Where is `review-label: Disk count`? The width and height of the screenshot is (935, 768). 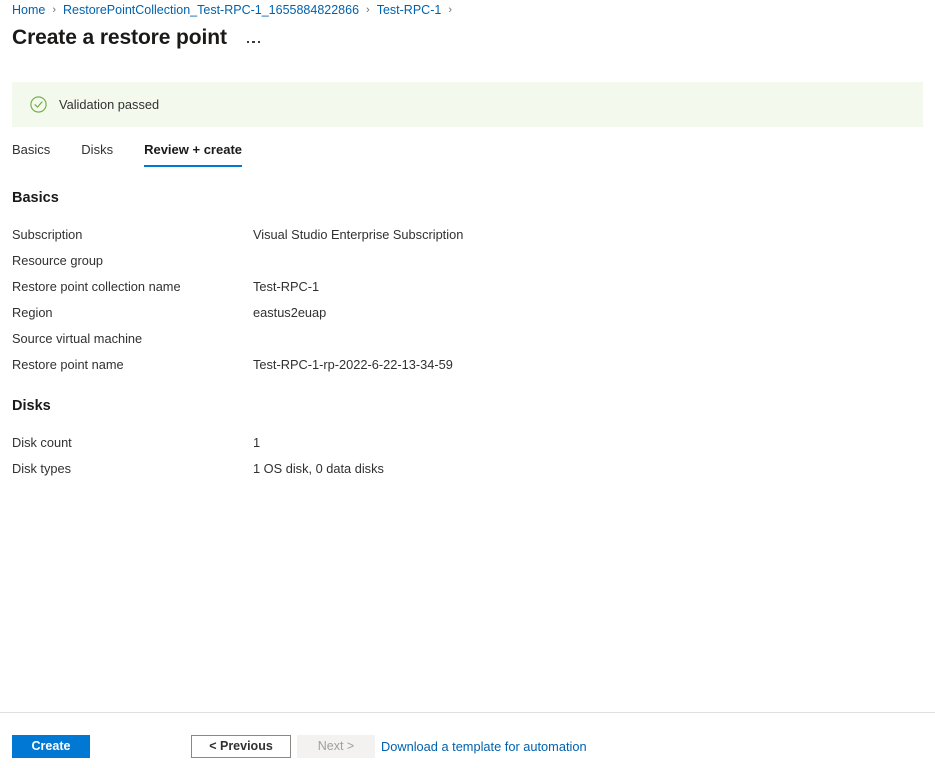
review-label: Disk count is located at coordinates (42, 442).